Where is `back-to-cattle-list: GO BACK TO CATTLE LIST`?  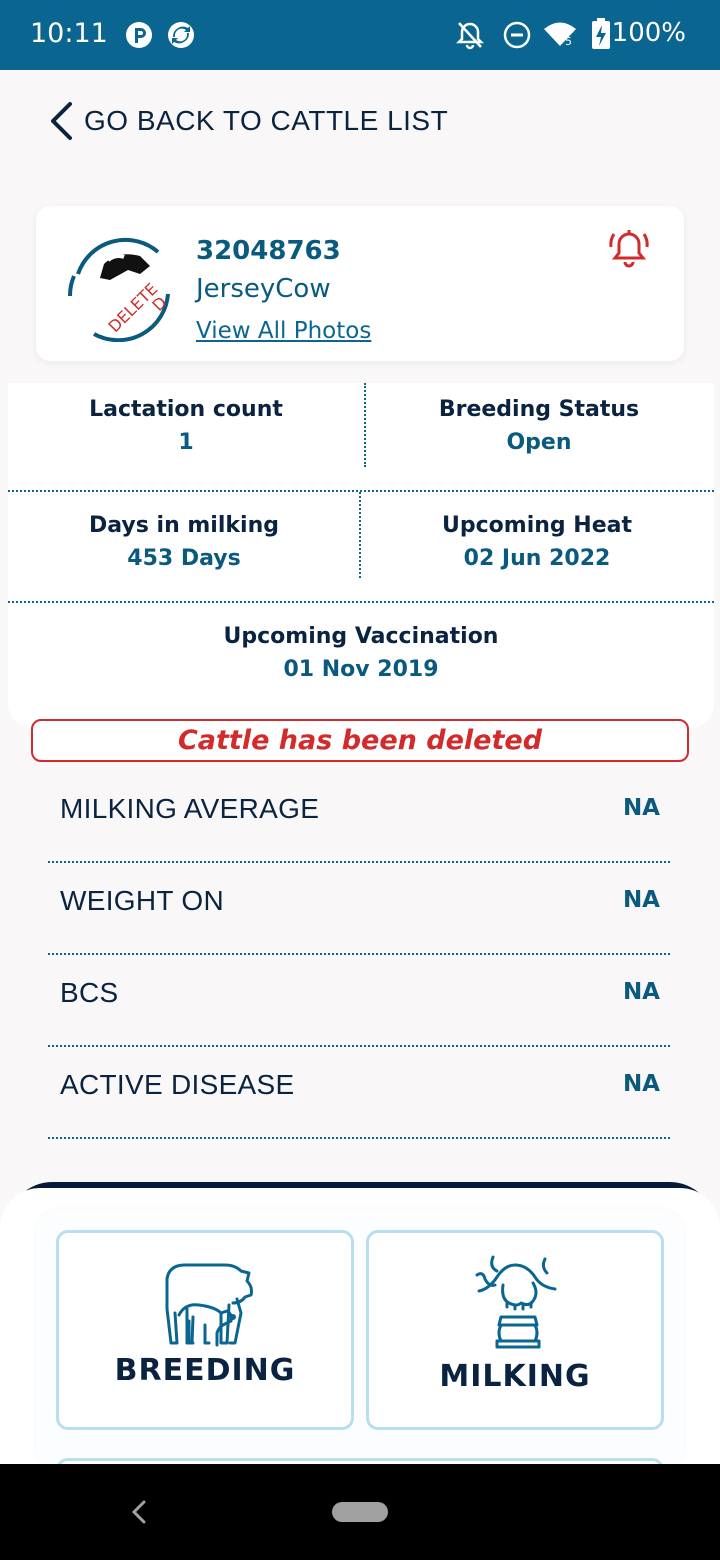 back-to-cattle-list: GO BACK TO CATTLE LIST is located at coordinates (248, 121).